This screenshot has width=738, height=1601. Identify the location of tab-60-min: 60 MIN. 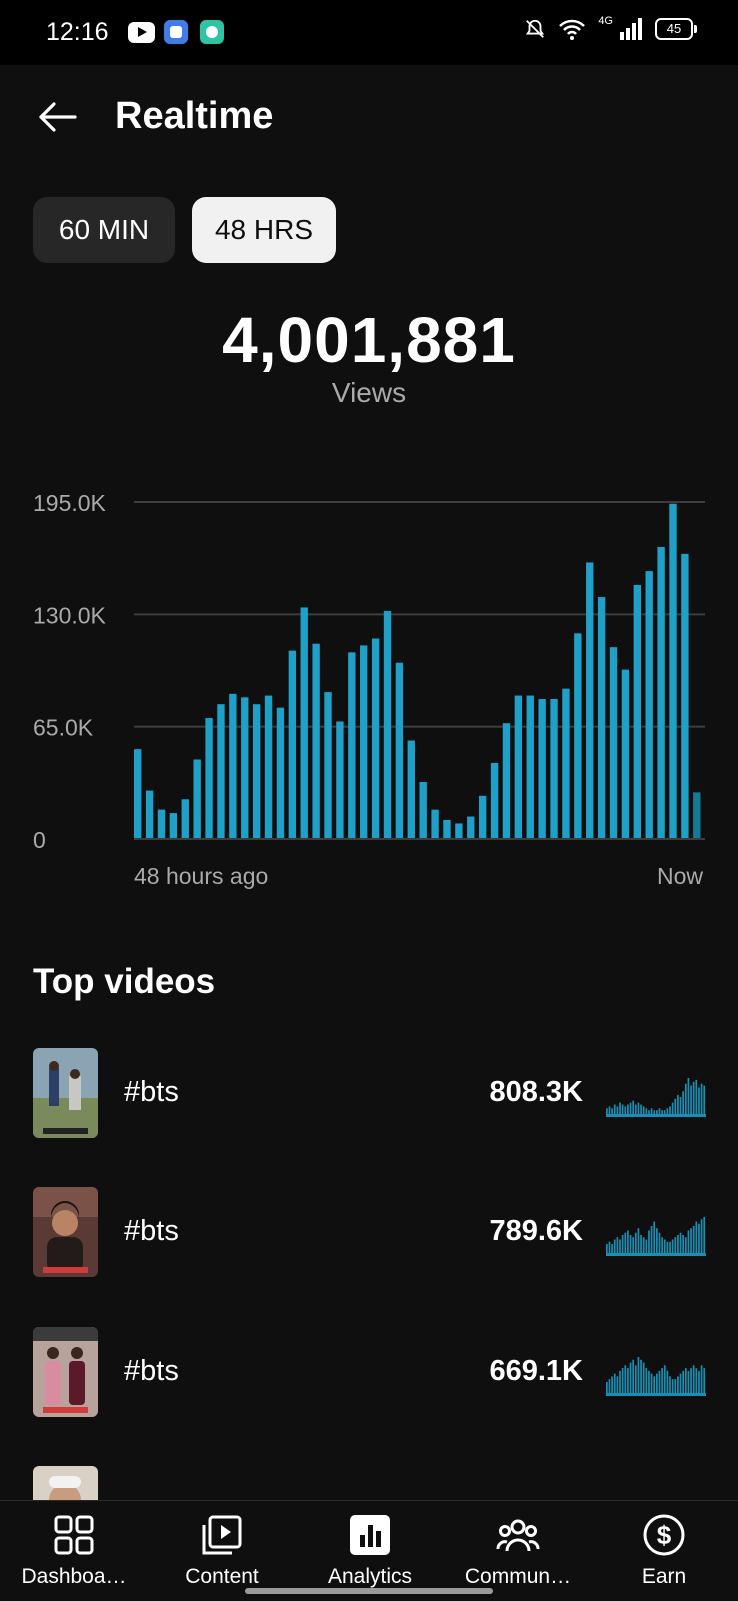
(104, 230).